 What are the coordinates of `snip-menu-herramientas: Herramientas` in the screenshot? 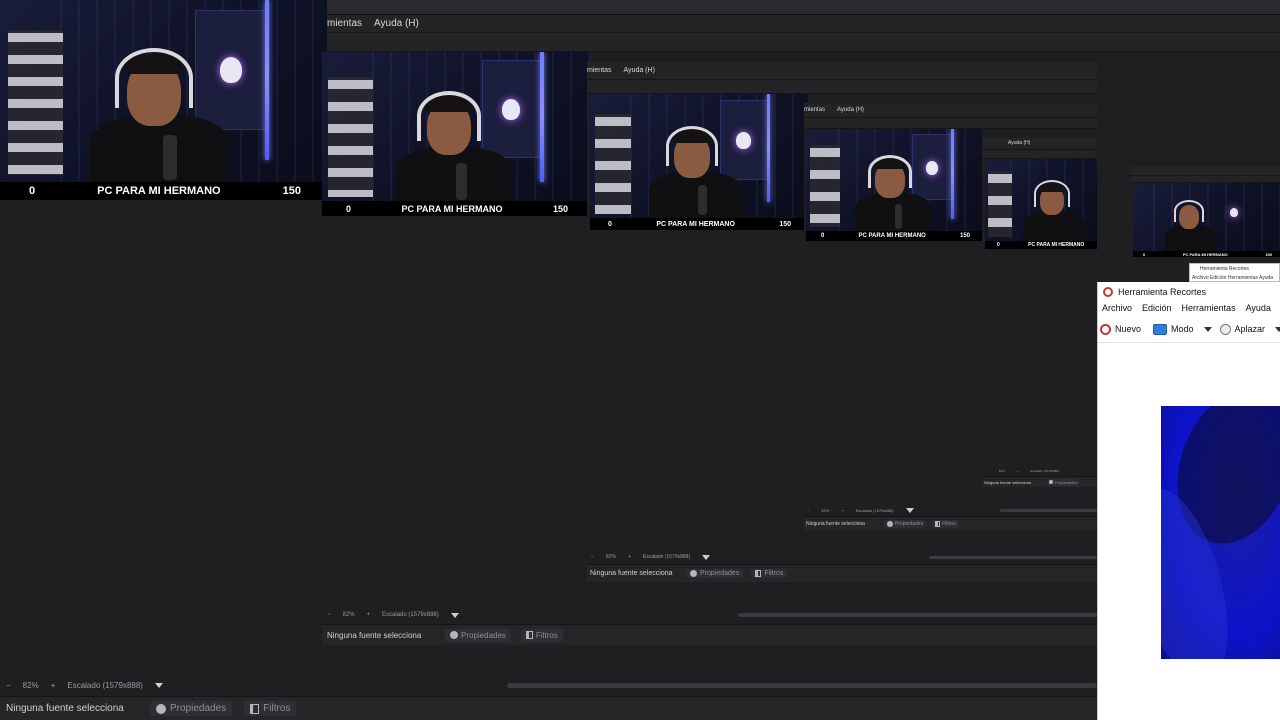 It's located at (1209, 308).